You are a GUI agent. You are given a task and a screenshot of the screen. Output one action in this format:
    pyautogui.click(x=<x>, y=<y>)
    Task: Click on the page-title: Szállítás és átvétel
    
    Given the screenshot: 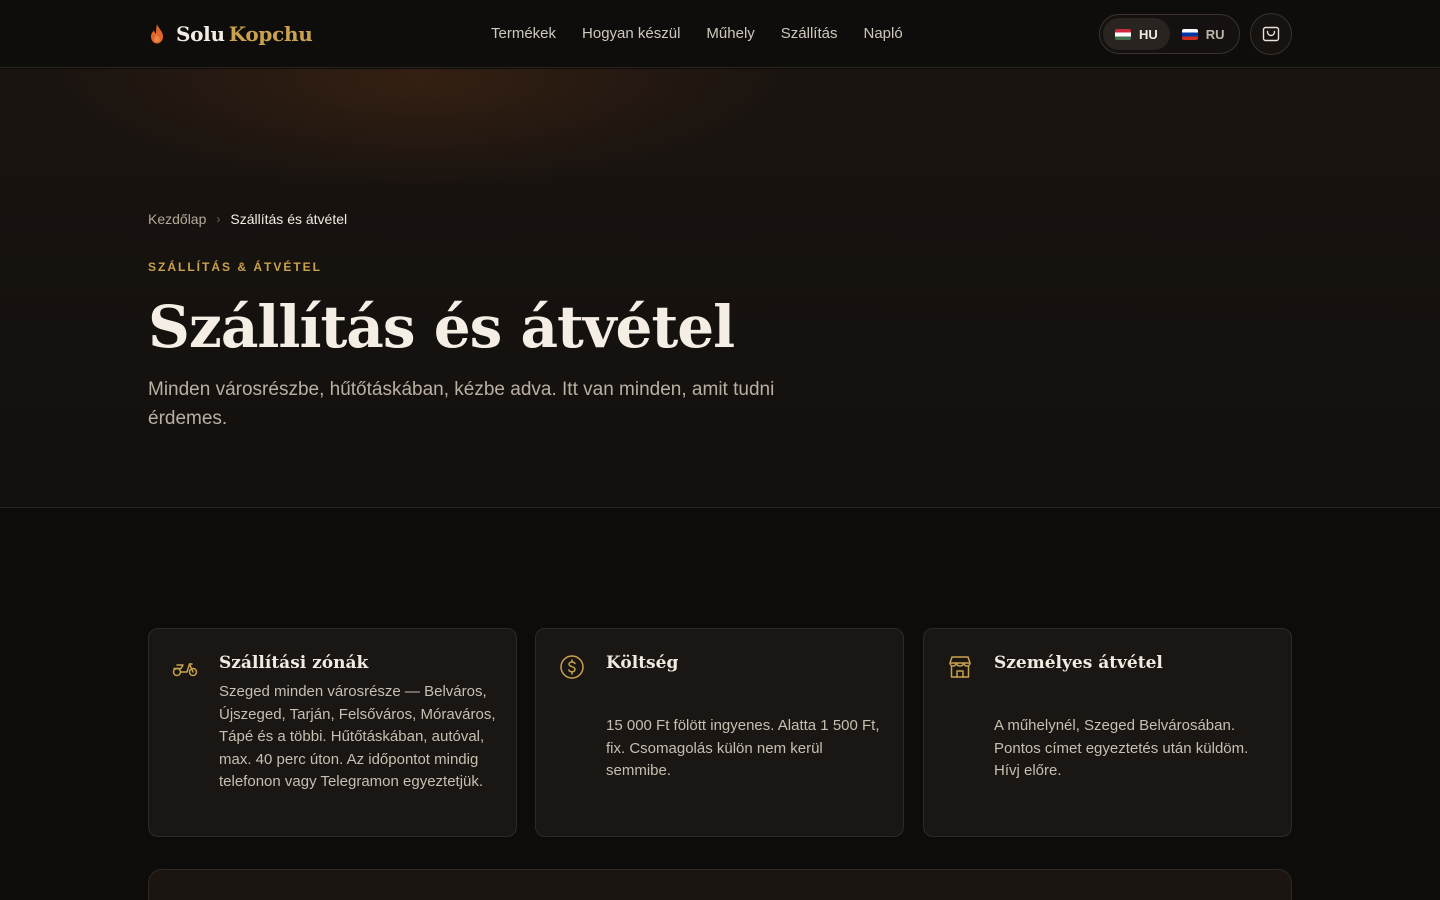 What is the action you would take?
    pyautogui.click(x=441, y=327)
    